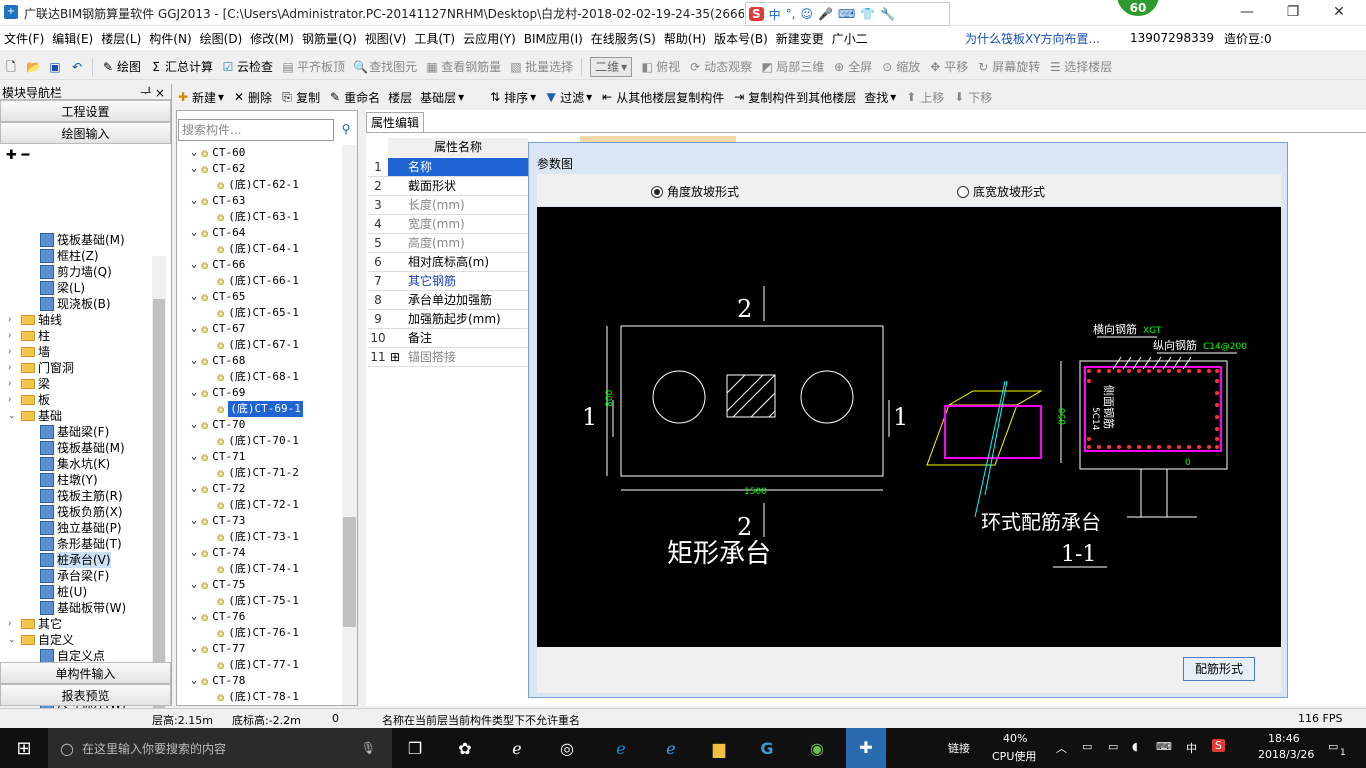  Describe the element at coordinates (792, 66) in the screenshot. I see `local-3d-button: ◩ 局部三维` at that location.